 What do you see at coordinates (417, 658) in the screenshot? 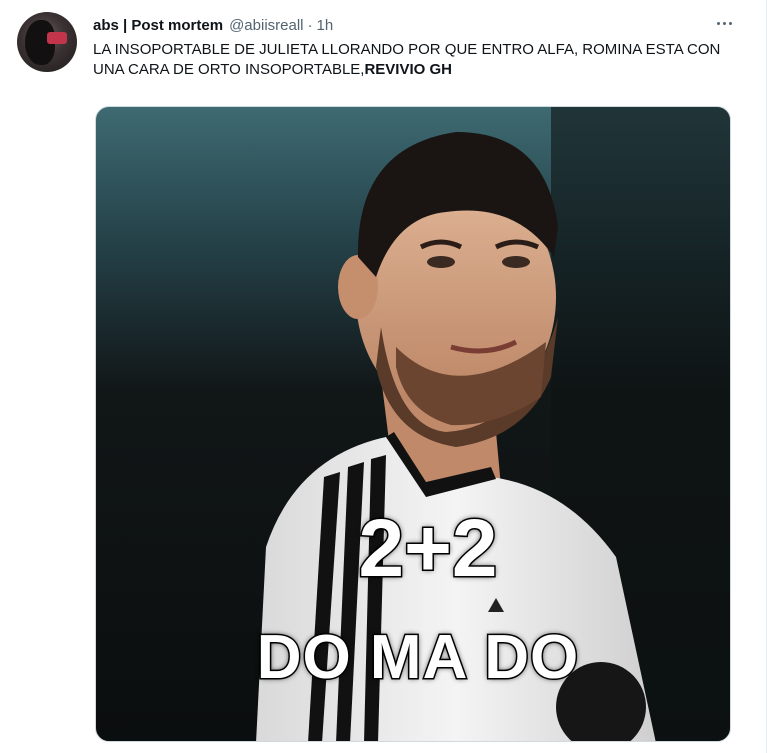
I see `meme-caption-bottom: DO MA DO` at bounding box center [417, 658].